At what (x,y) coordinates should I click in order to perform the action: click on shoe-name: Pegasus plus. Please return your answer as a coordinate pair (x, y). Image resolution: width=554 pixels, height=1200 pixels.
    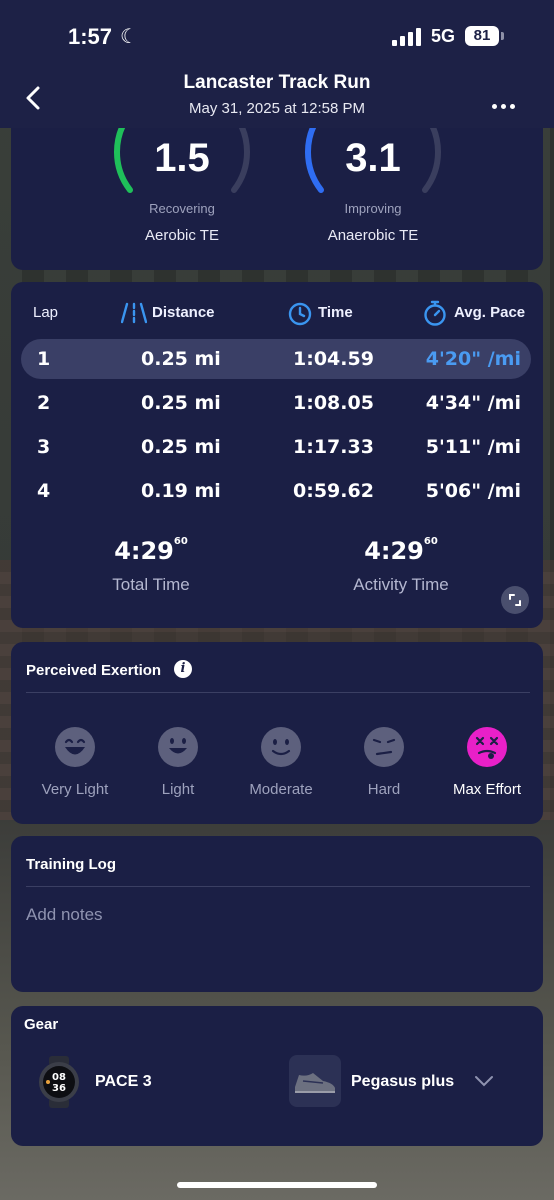
    Looking at the image, I should click on (402, 1082).